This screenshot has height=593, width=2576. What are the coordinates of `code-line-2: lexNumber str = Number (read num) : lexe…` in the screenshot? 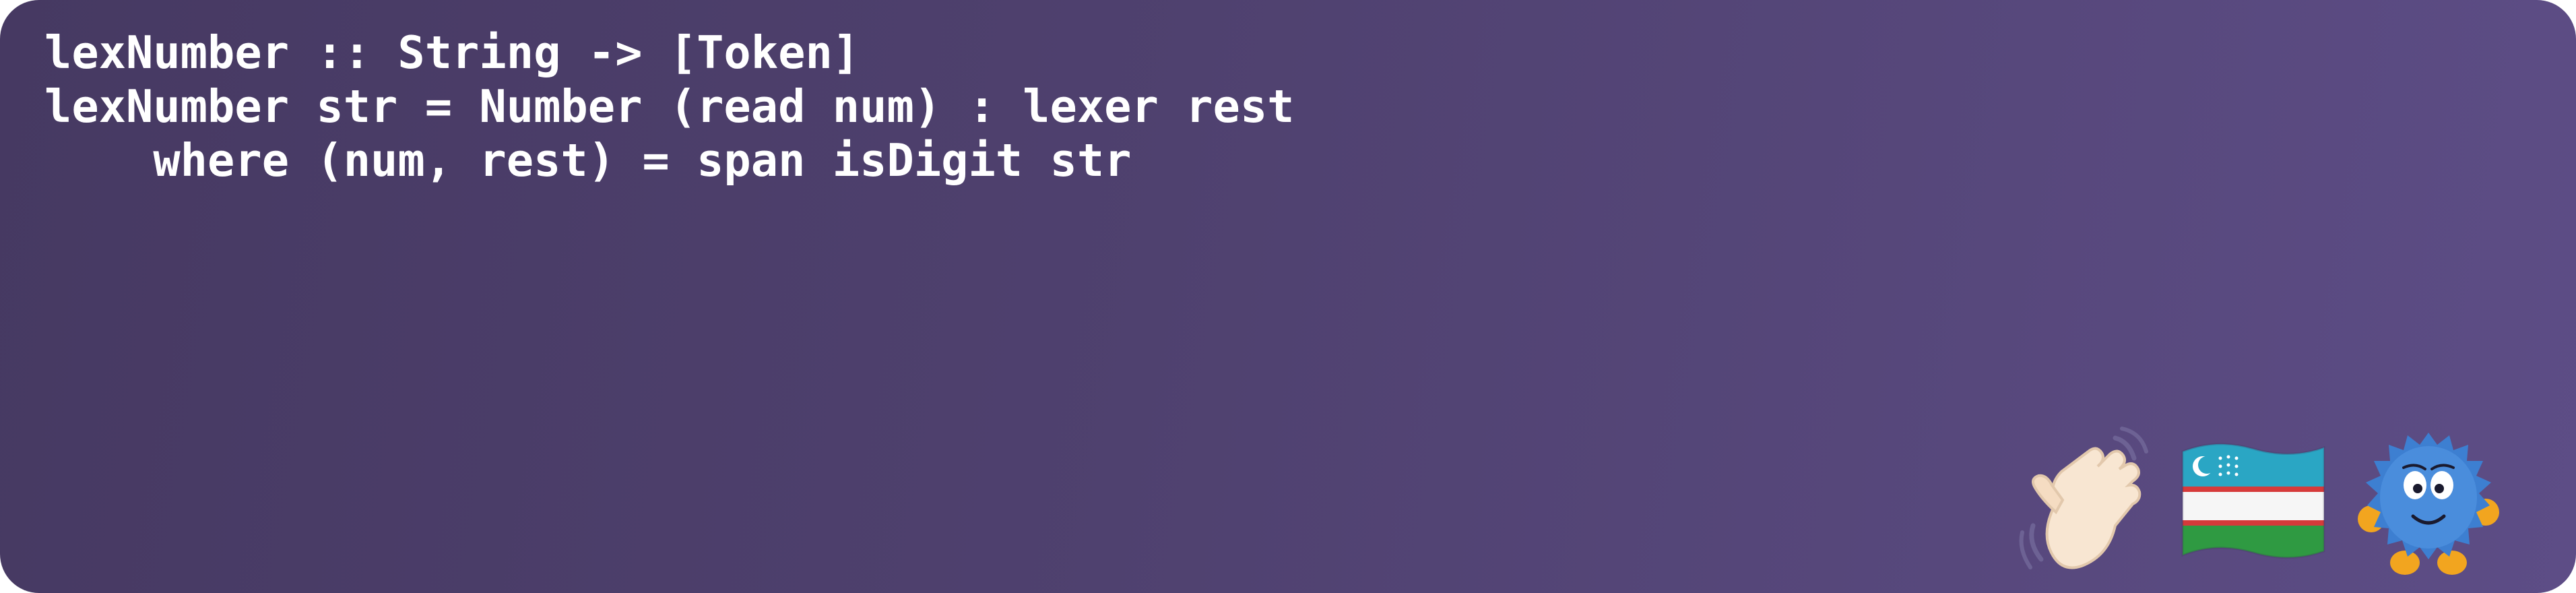 It's located at (670, 106).